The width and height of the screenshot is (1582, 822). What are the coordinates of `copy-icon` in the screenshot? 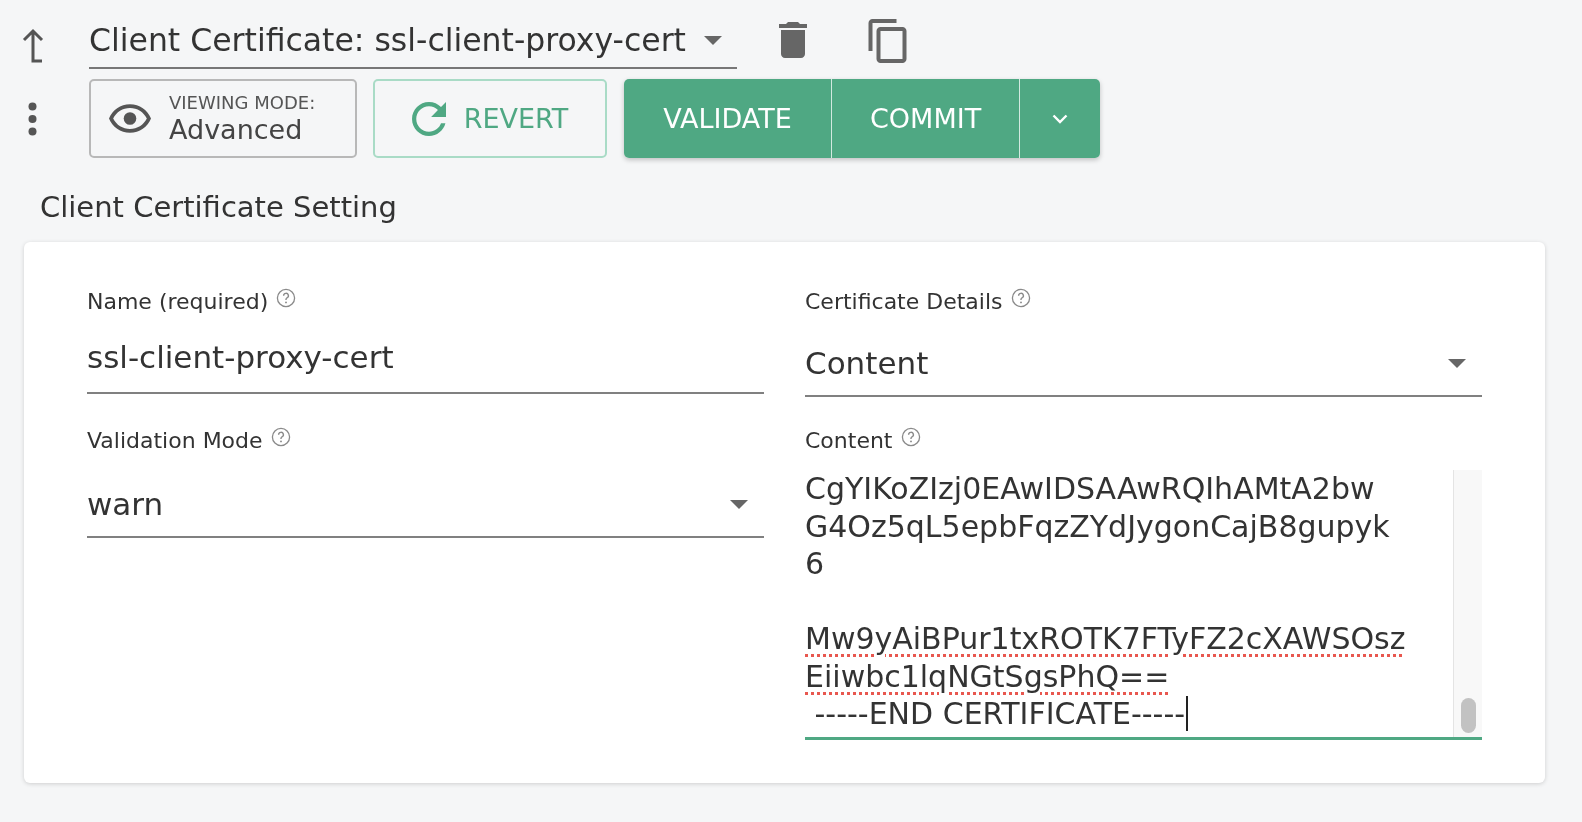 It's located at (887, 40).